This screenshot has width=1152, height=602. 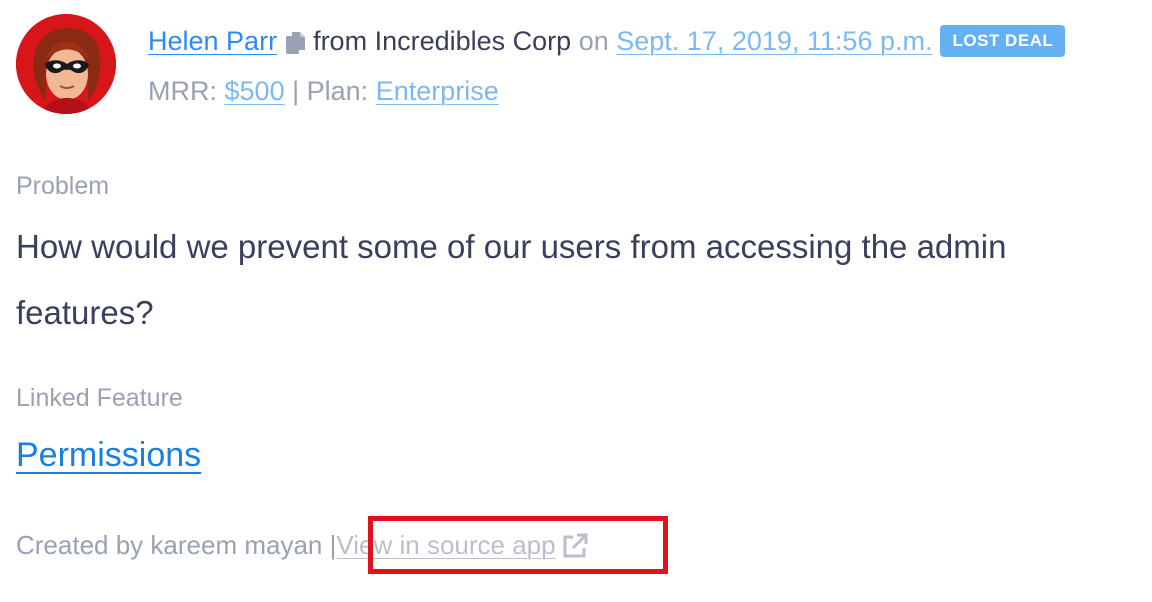 I want to click on mrr-plan-line: MRR: $500 | Plan: Enterprise, so click(x=643, y=91).